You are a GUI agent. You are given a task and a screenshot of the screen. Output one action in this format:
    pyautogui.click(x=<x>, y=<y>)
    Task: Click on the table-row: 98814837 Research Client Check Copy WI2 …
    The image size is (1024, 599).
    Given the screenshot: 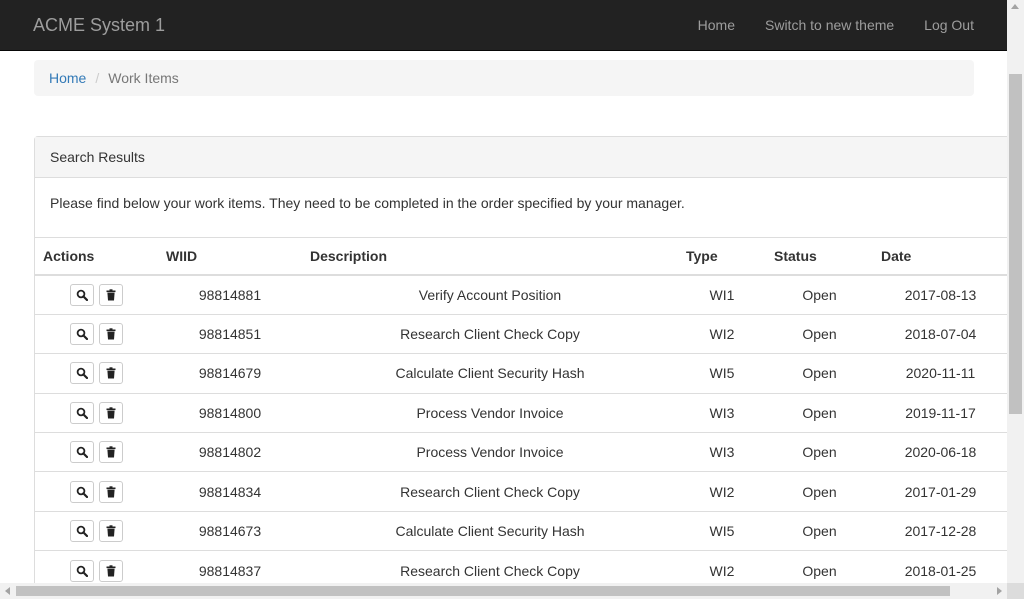 What is the action you would take?
    pyautogui.click(x=521, y=566)
    